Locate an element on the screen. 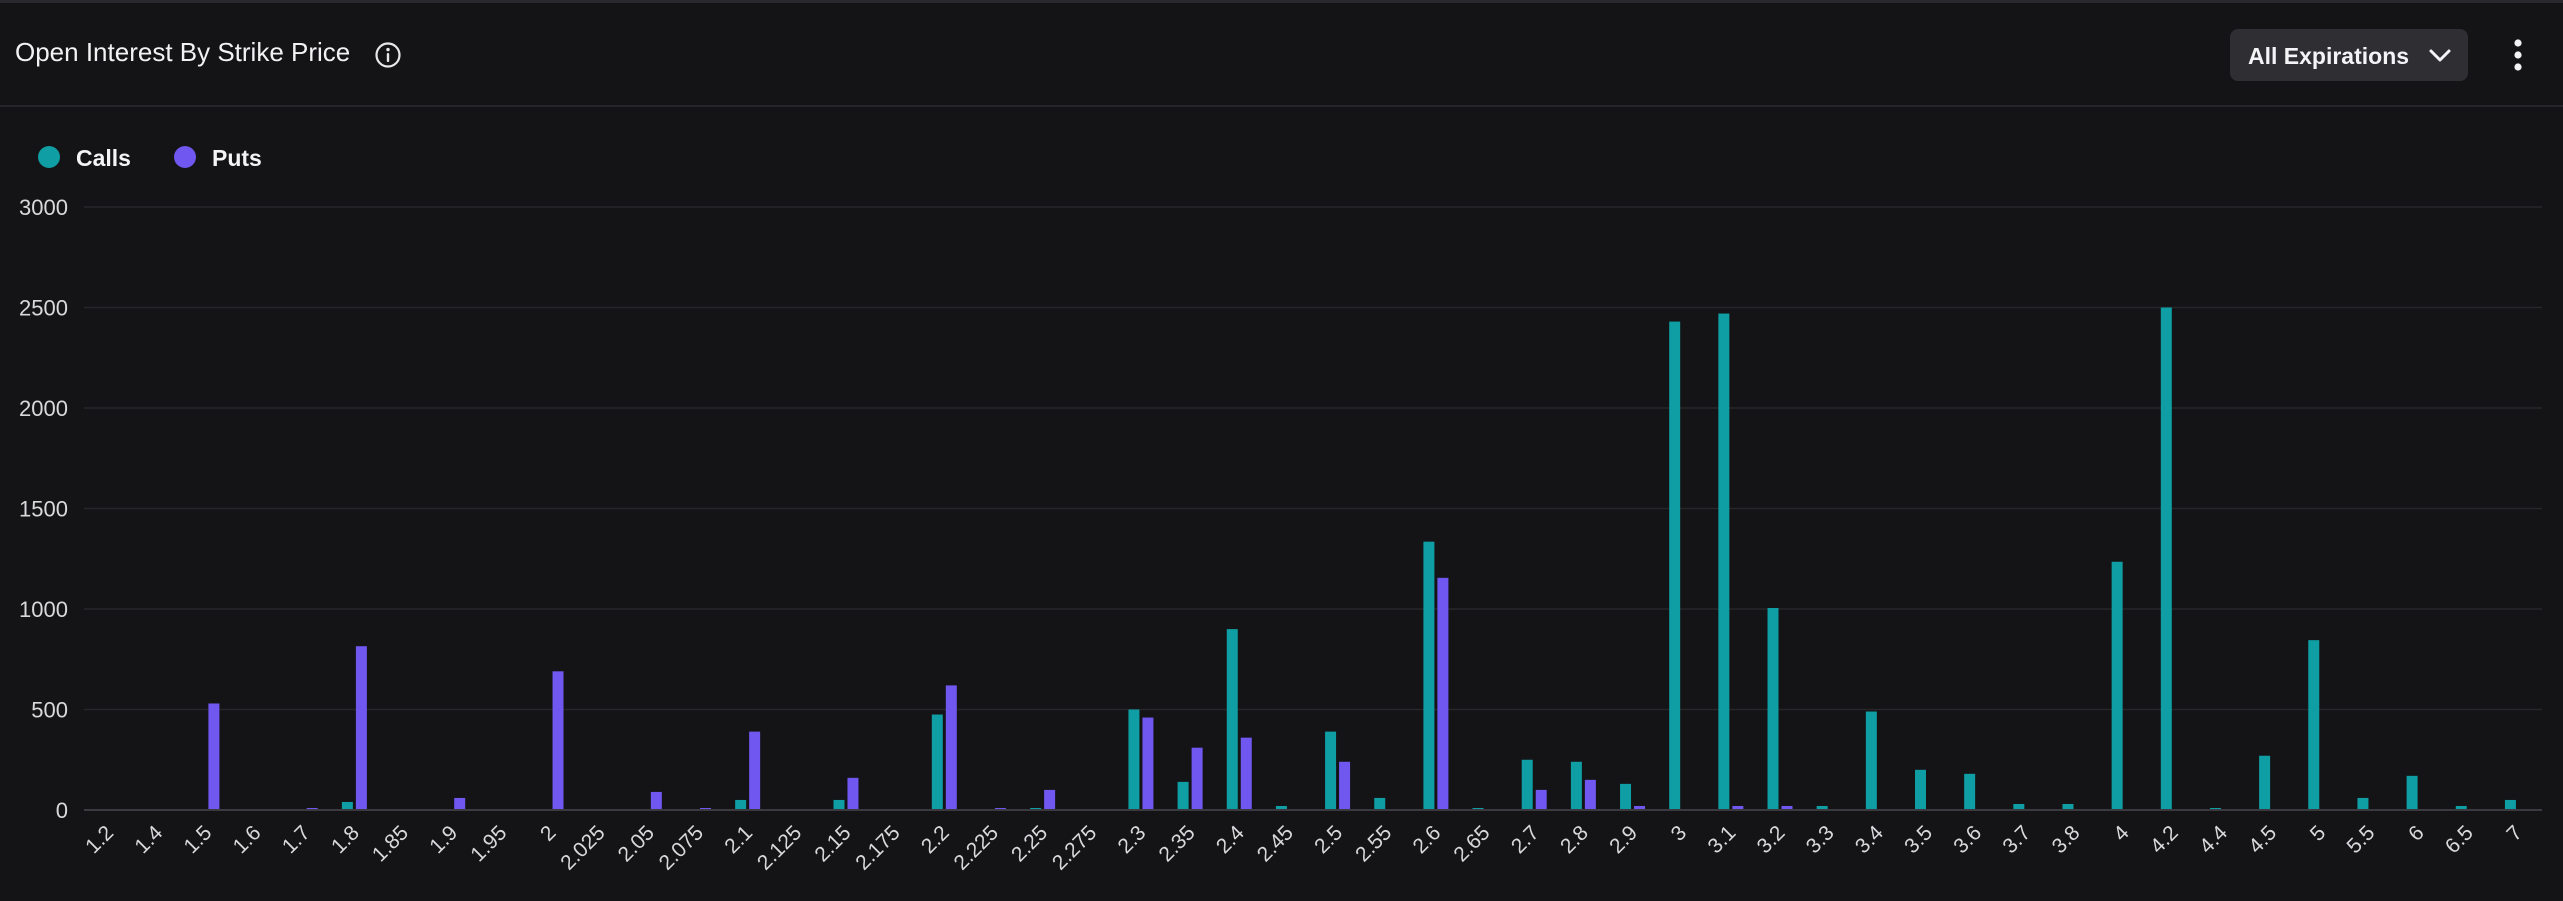  x-tick-label: 2.1 is located at coordinates (738, 839).